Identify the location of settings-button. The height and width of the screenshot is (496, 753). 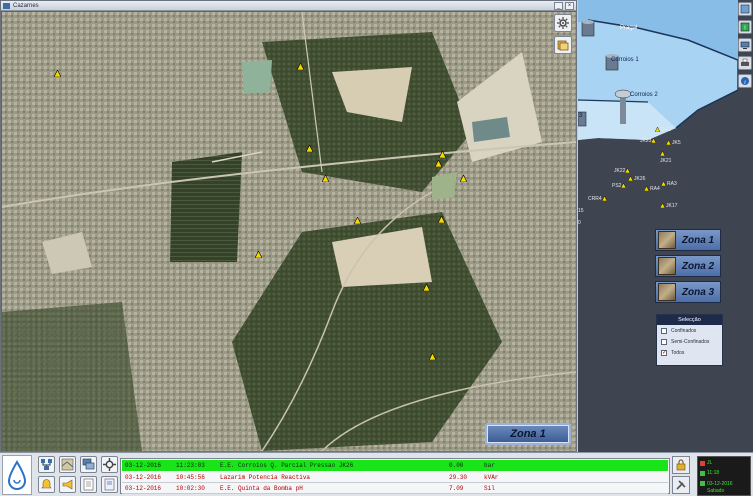
(109, 464).